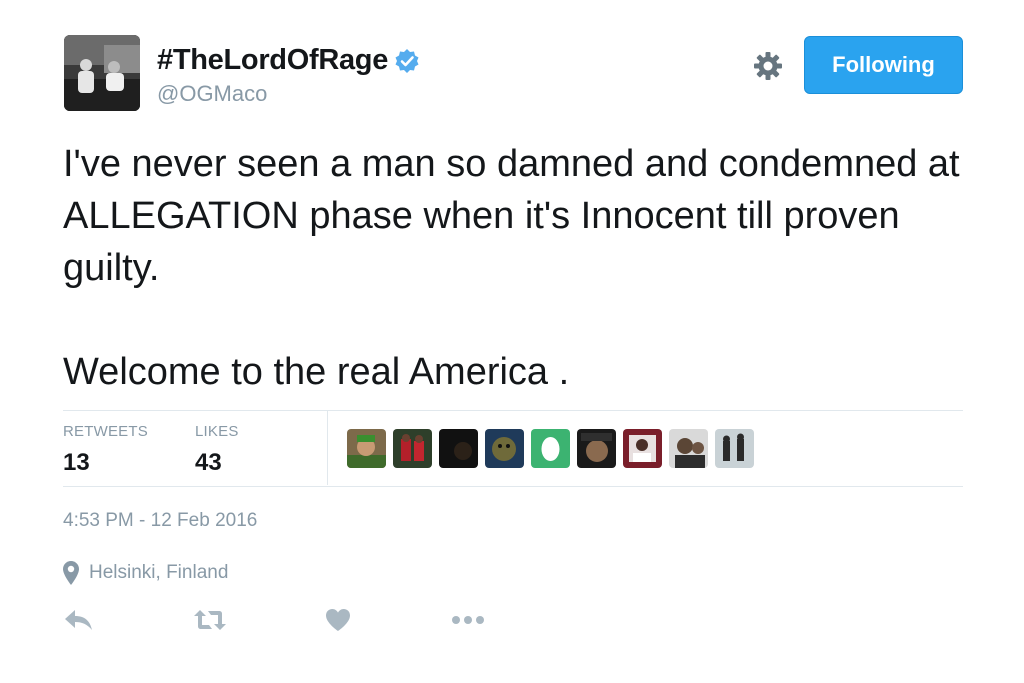 This screenshot has width=1024, height=683. I want to click on location-text: Helsinki, Finland, so click(158, 573).